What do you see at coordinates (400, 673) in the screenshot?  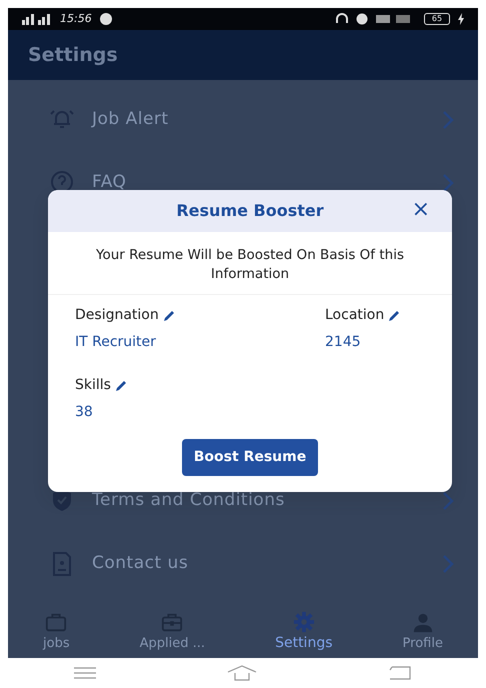 I see `back-icon` at bounding box center [400, 673].